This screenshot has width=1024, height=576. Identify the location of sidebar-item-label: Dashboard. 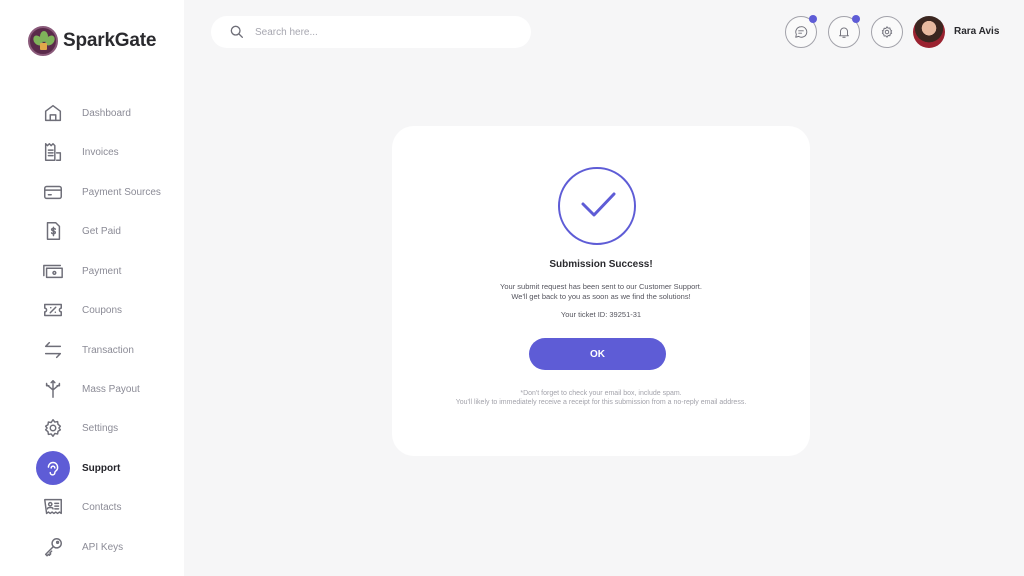
(106, 113).